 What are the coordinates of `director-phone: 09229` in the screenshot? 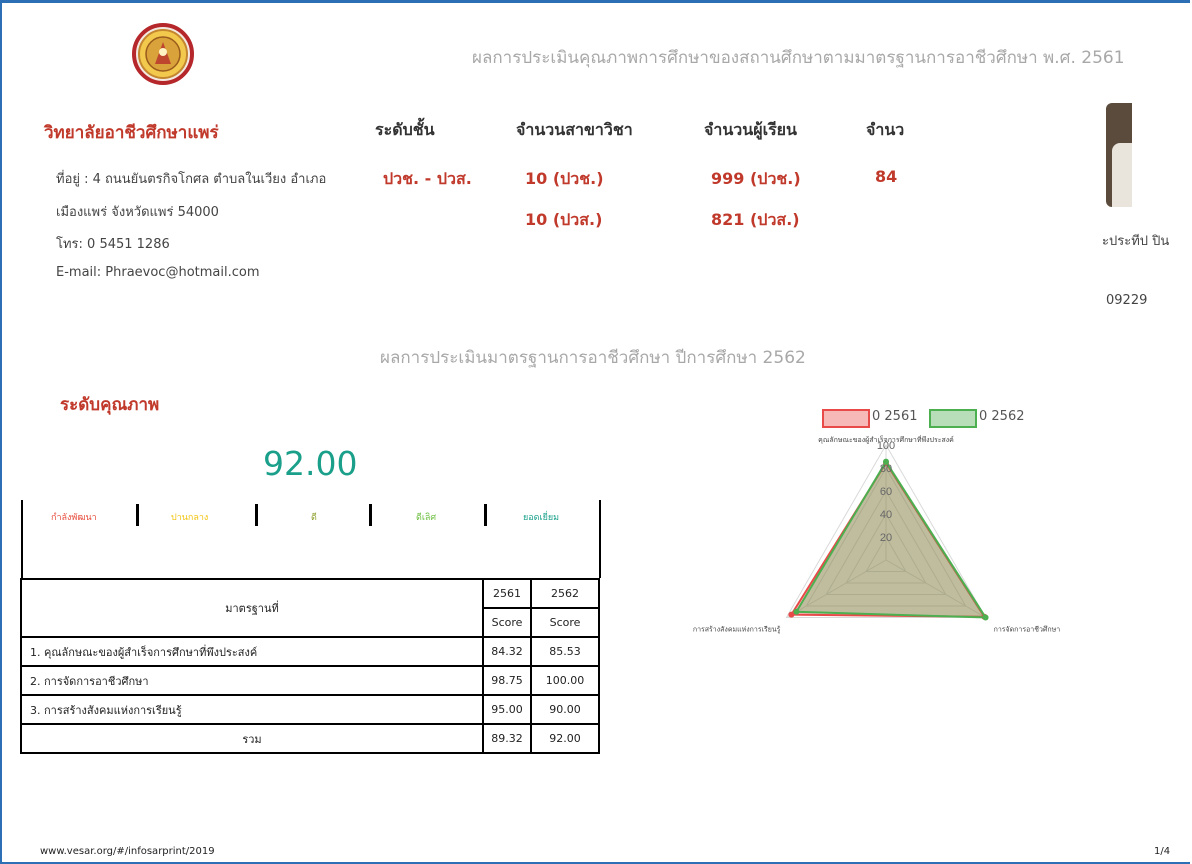 It's located at (1127, 300).